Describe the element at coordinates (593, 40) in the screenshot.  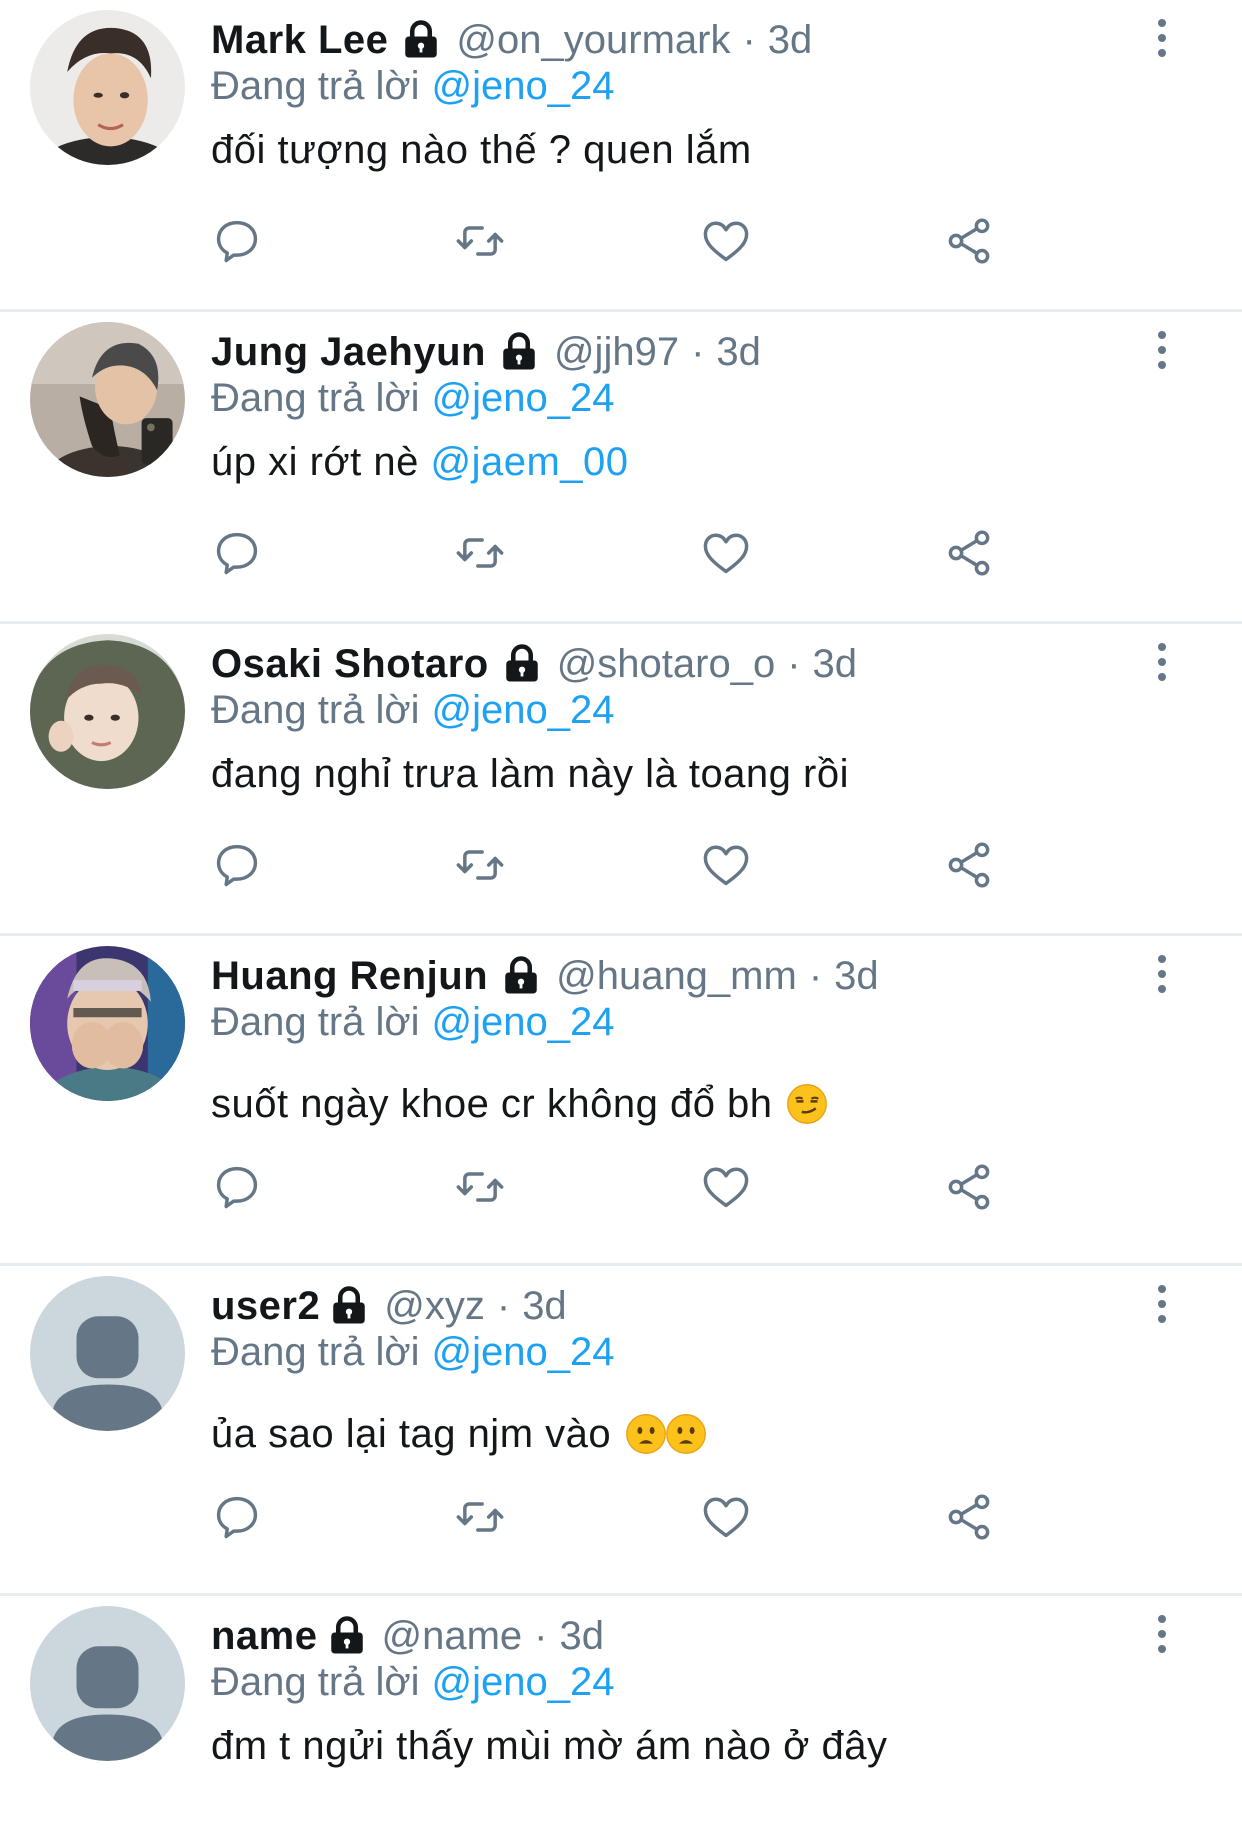
I see `user-handle: @on_yourmark` at that location.